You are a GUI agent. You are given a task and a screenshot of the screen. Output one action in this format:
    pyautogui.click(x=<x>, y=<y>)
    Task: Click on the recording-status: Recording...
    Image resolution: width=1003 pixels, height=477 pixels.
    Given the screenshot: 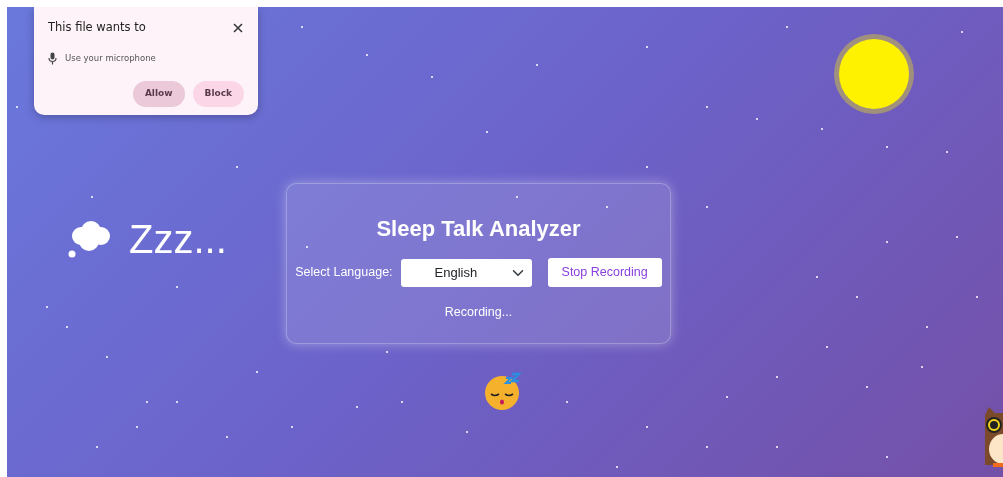 What is the action you would take?
    pyautogui.click(x=478, y=313)
    